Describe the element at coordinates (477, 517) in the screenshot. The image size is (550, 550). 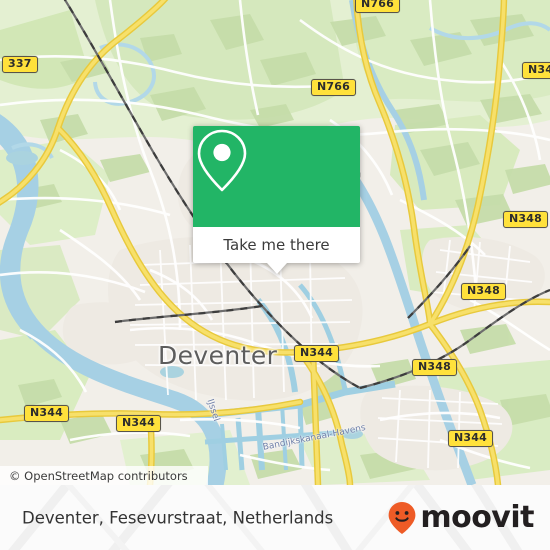
I see `moovit-wordmark: moovit` at that location.